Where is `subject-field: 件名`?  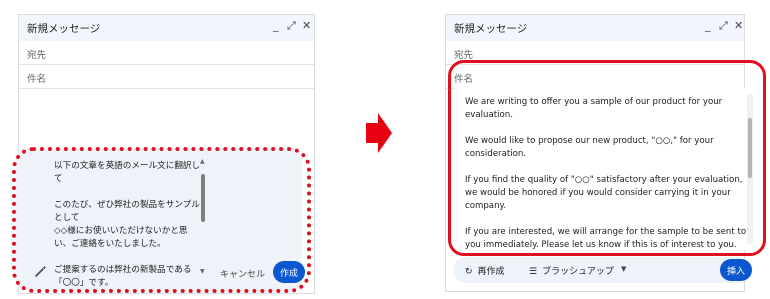 subject-field: 件名 is located at coordinates (166, 77).